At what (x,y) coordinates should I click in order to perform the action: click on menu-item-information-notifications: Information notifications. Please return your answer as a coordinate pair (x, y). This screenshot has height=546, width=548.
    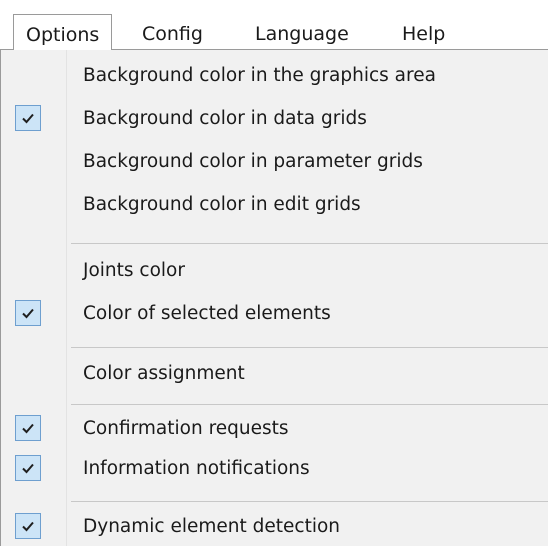
    Looking at the image, I should click on (274, 469).